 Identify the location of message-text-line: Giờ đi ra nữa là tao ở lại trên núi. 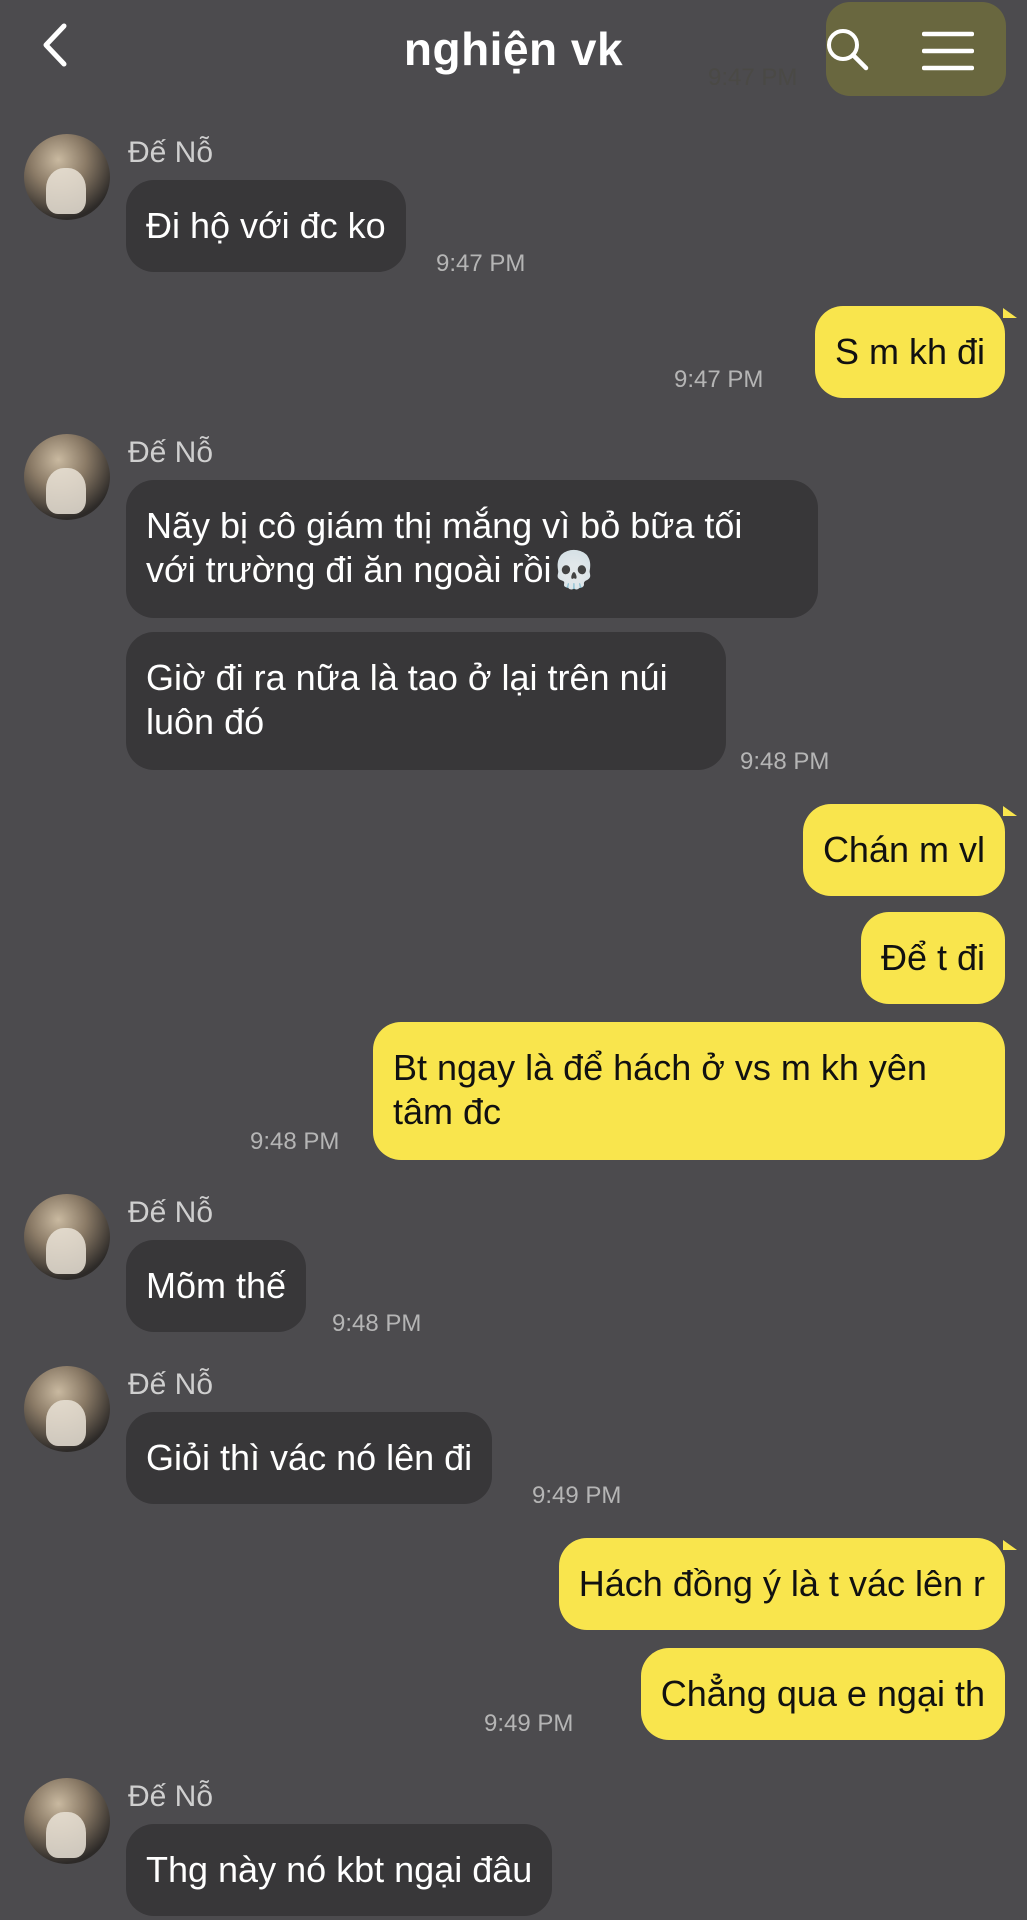
(407, 677).